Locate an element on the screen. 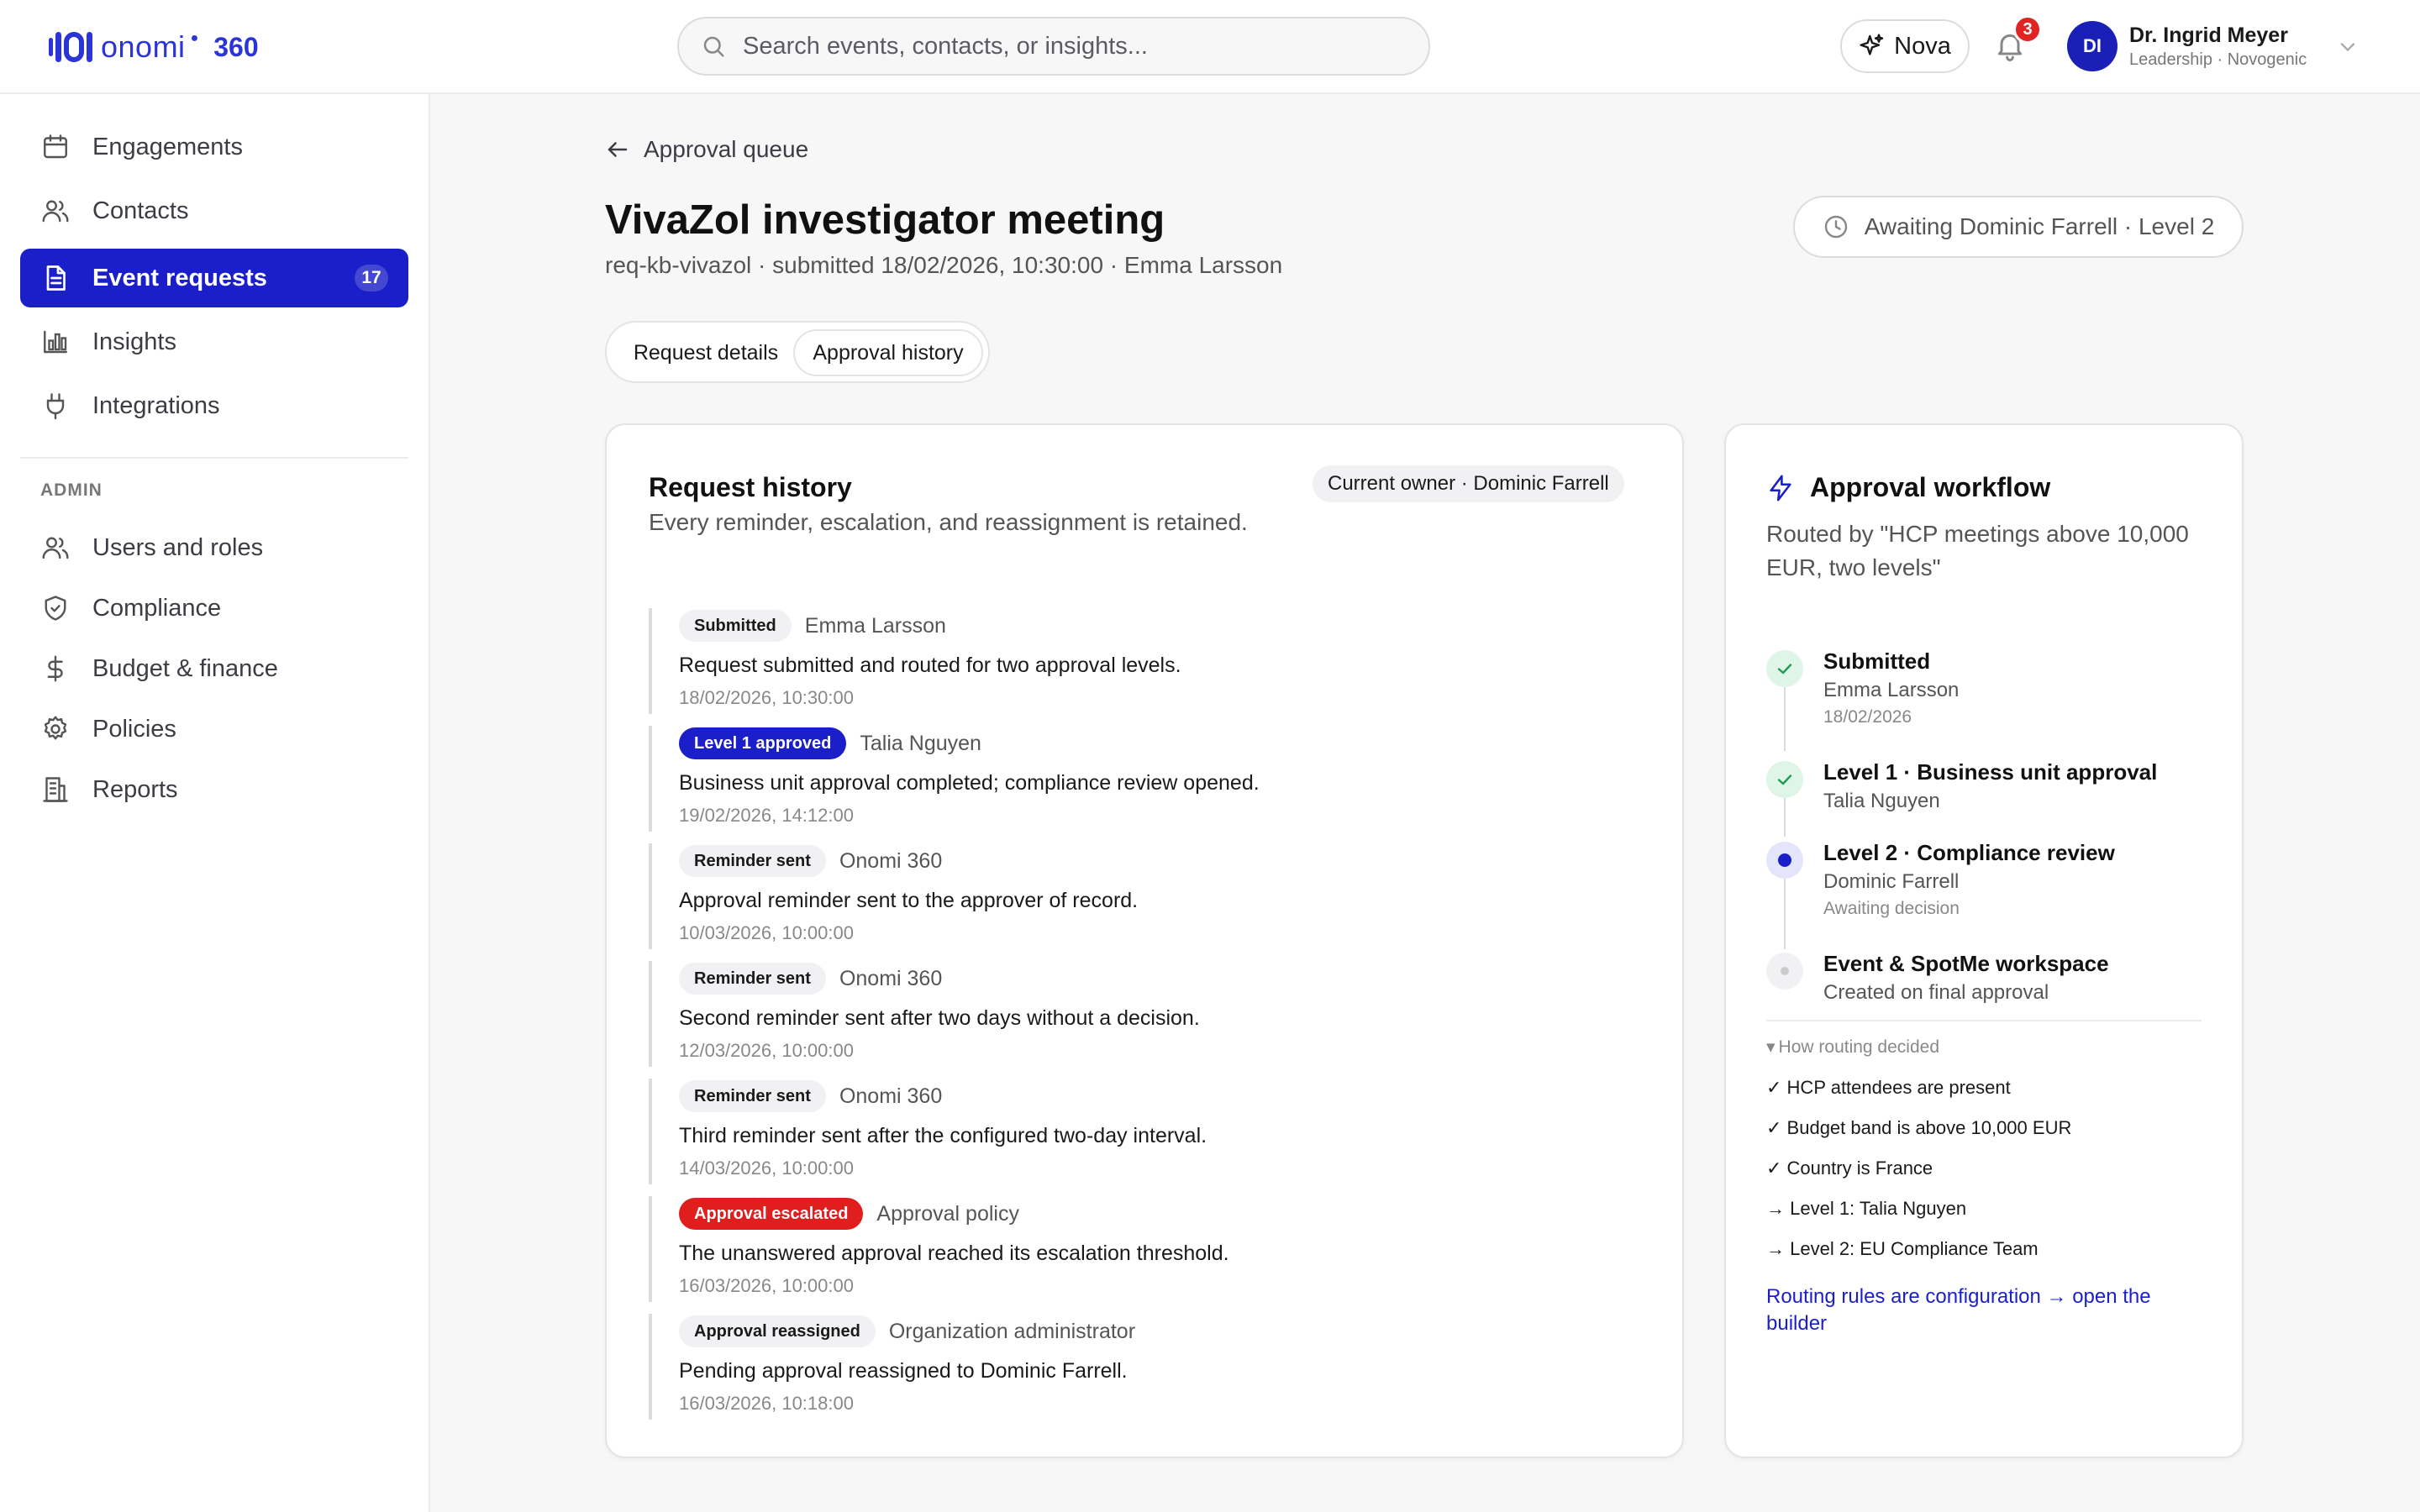 Image resolution: width=2420 pixels, height=1512 pixels. routing-disclosure-toggle: ▾ How routing decided is located at coordinates (1853, 1047).